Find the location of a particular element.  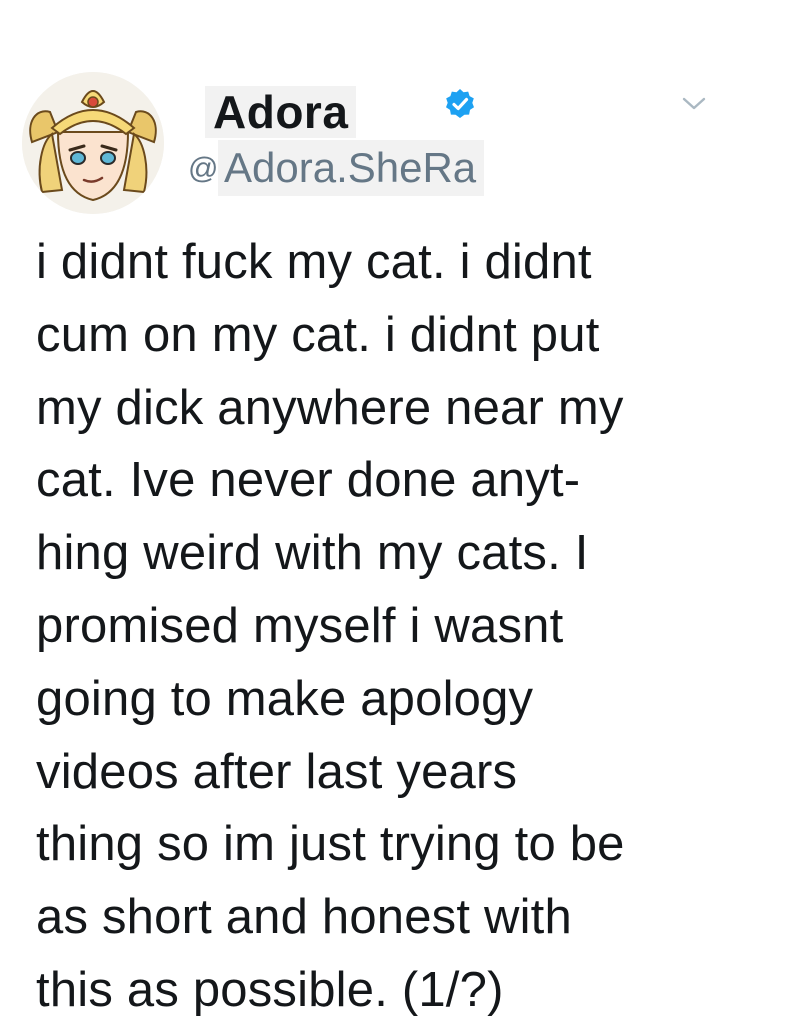

avatar is located at coordinates (93, 143).